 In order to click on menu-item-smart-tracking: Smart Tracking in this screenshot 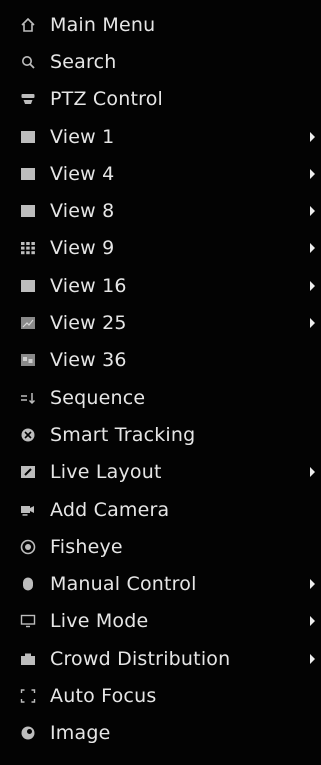, I will do `click(160, 434)`.